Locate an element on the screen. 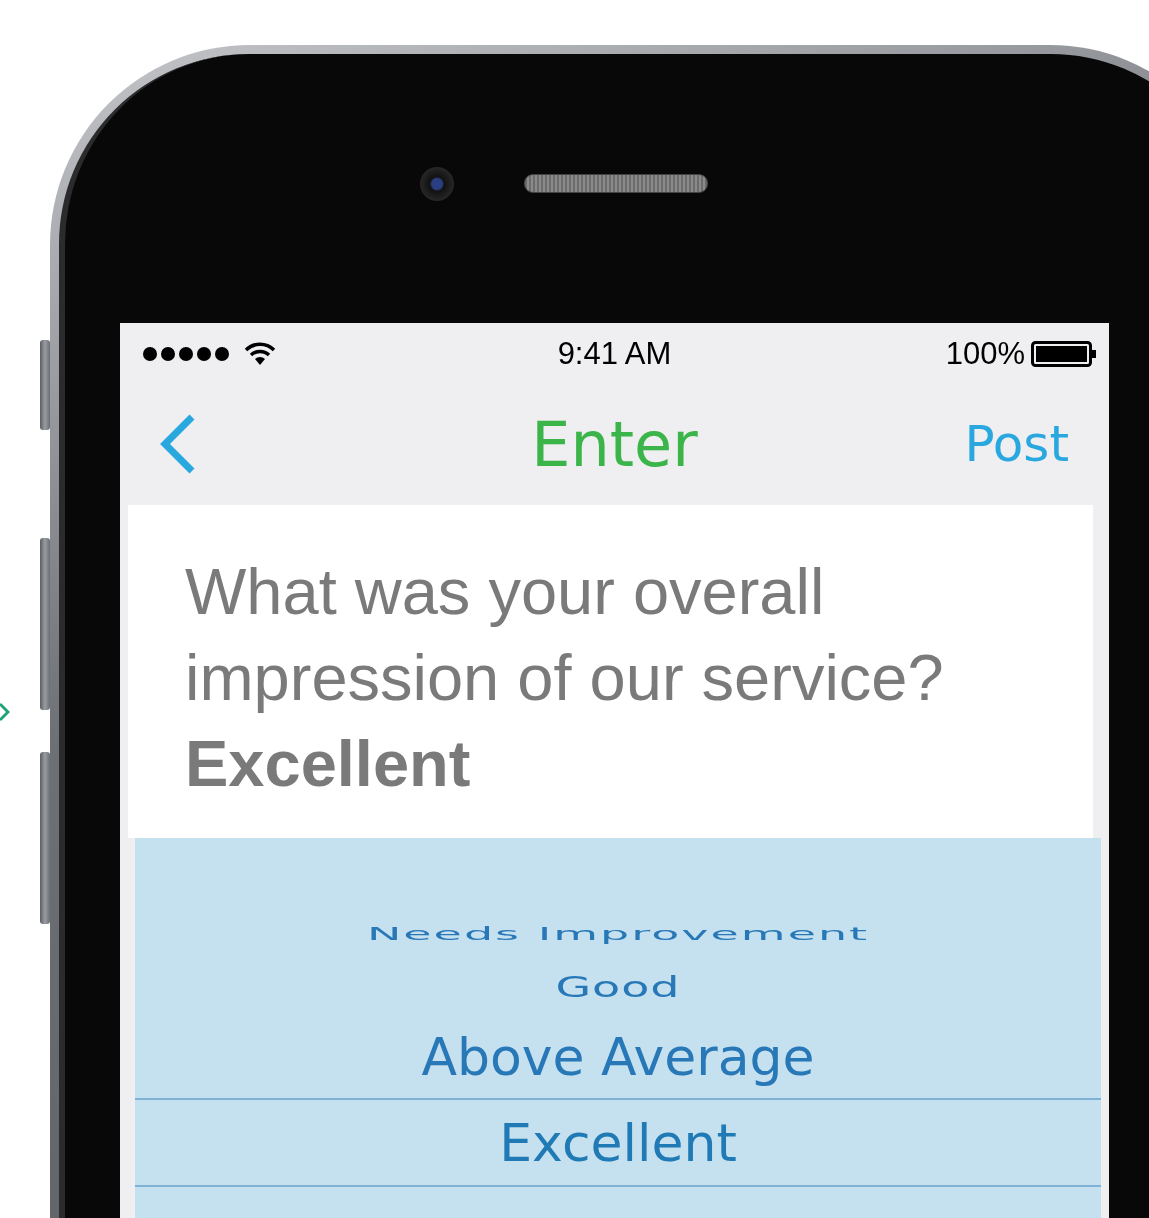  arrow-head-icon is located at coordinates (5, 712).